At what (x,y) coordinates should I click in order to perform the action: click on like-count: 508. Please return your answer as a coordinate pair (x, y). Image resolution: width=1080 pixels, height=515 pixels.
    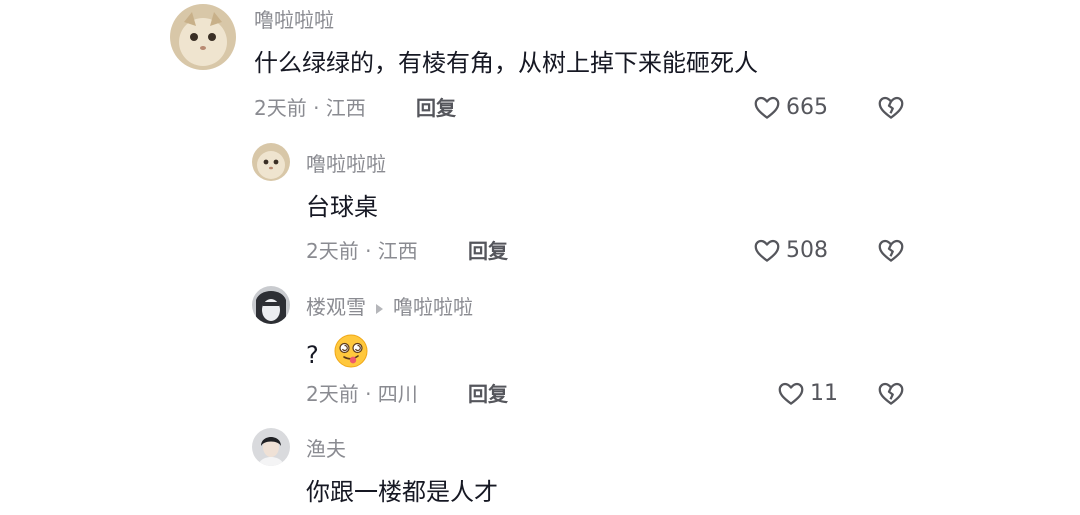
    Looking at the image, I should click on (807, 250).